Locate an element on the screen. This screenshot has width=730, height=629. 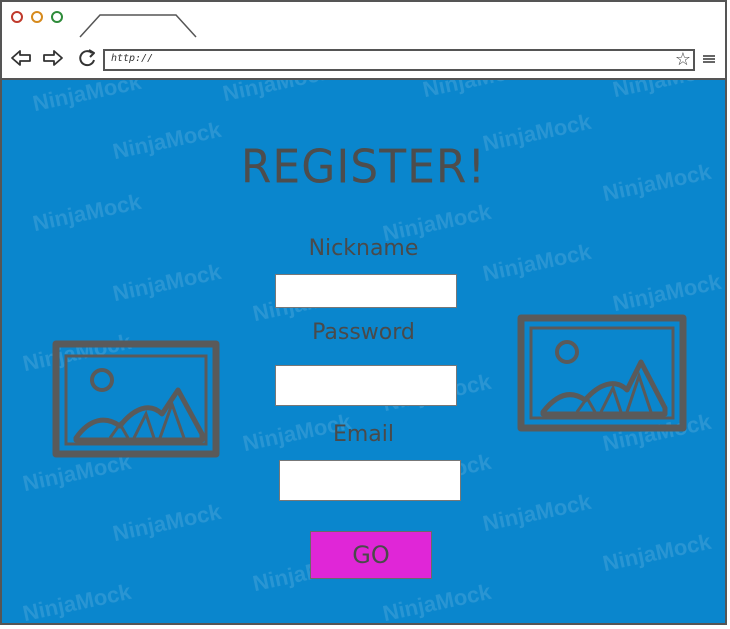
browser-toolbar: http:// ☆ is located at coordinates (363, 59).